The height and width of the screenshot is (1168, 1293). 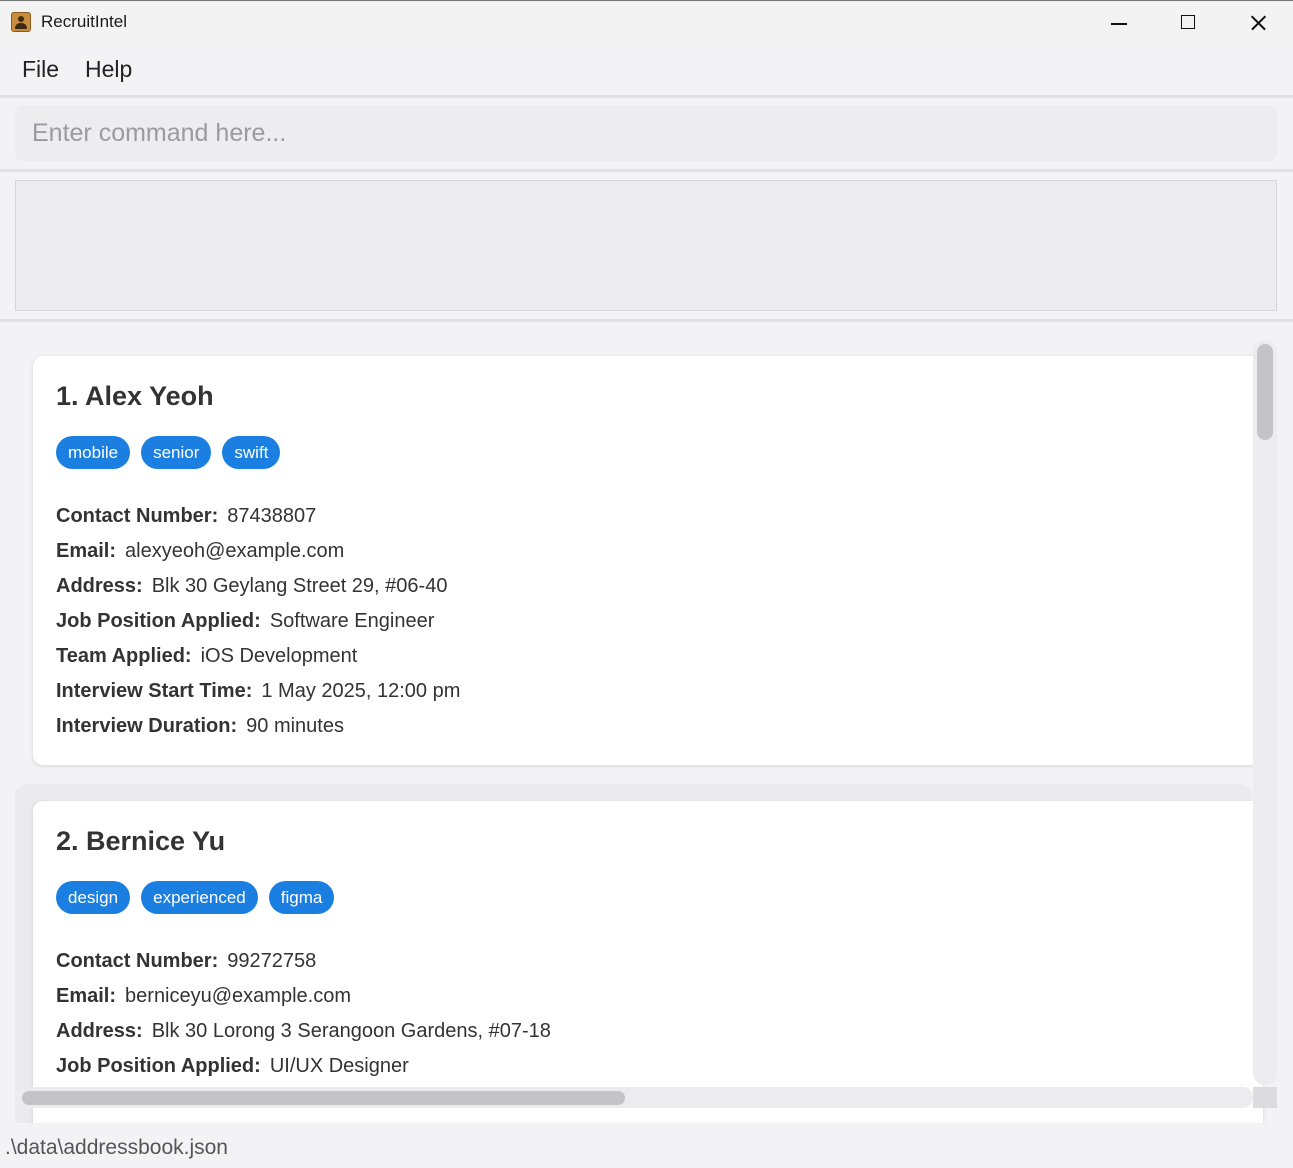 What do you see at coordinates (135, 396) in the screenshot?
I see `person-name: 1. Alex Yeoh` at bounding box center [135, 396].